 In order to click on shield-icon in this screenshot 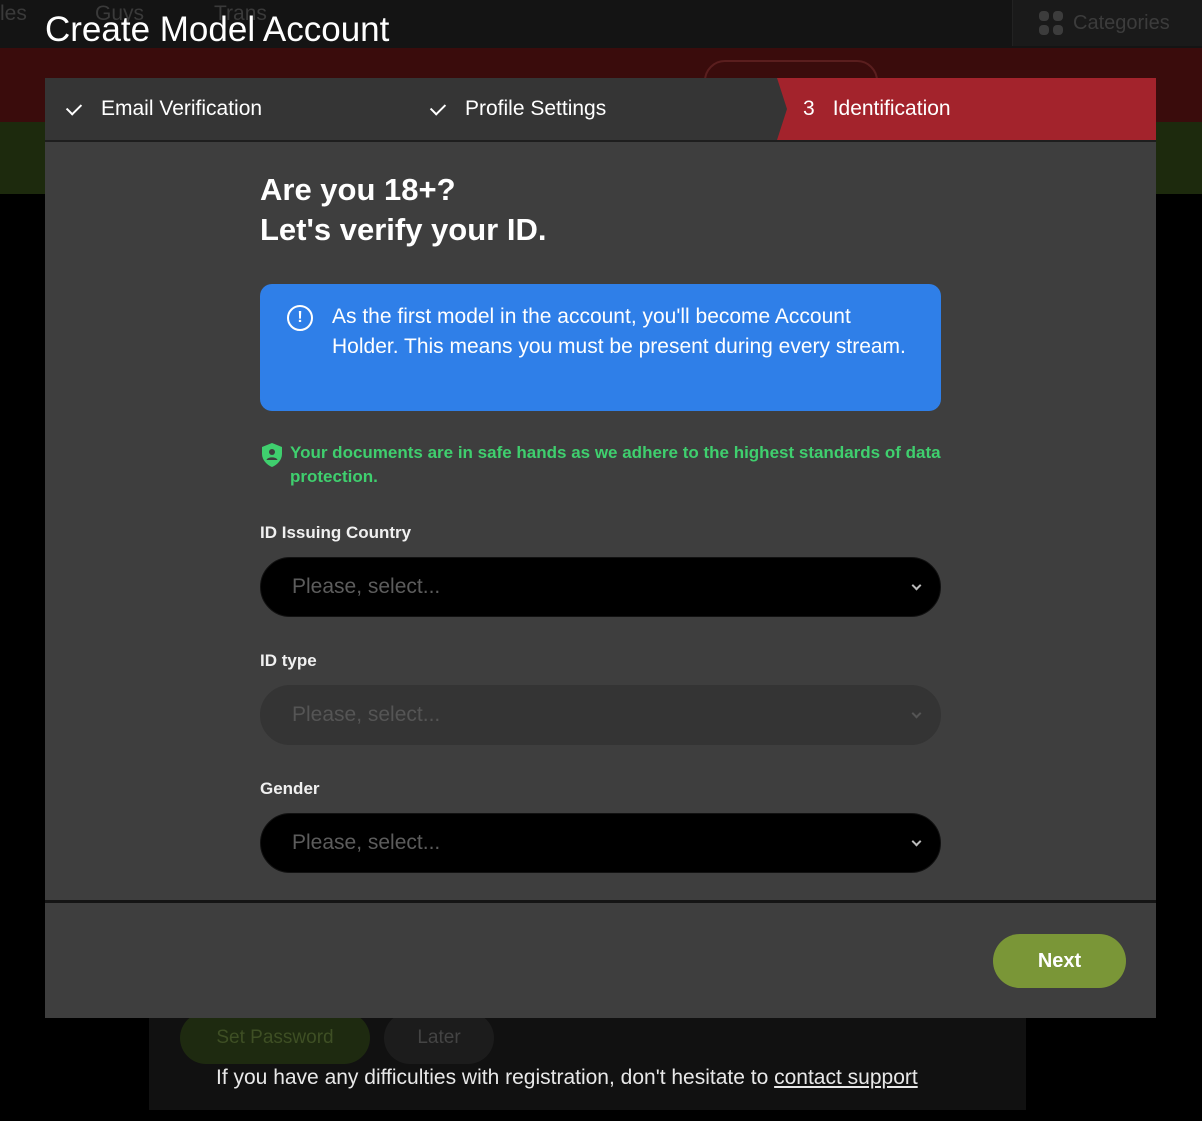, I will do `click(272, 455)`.